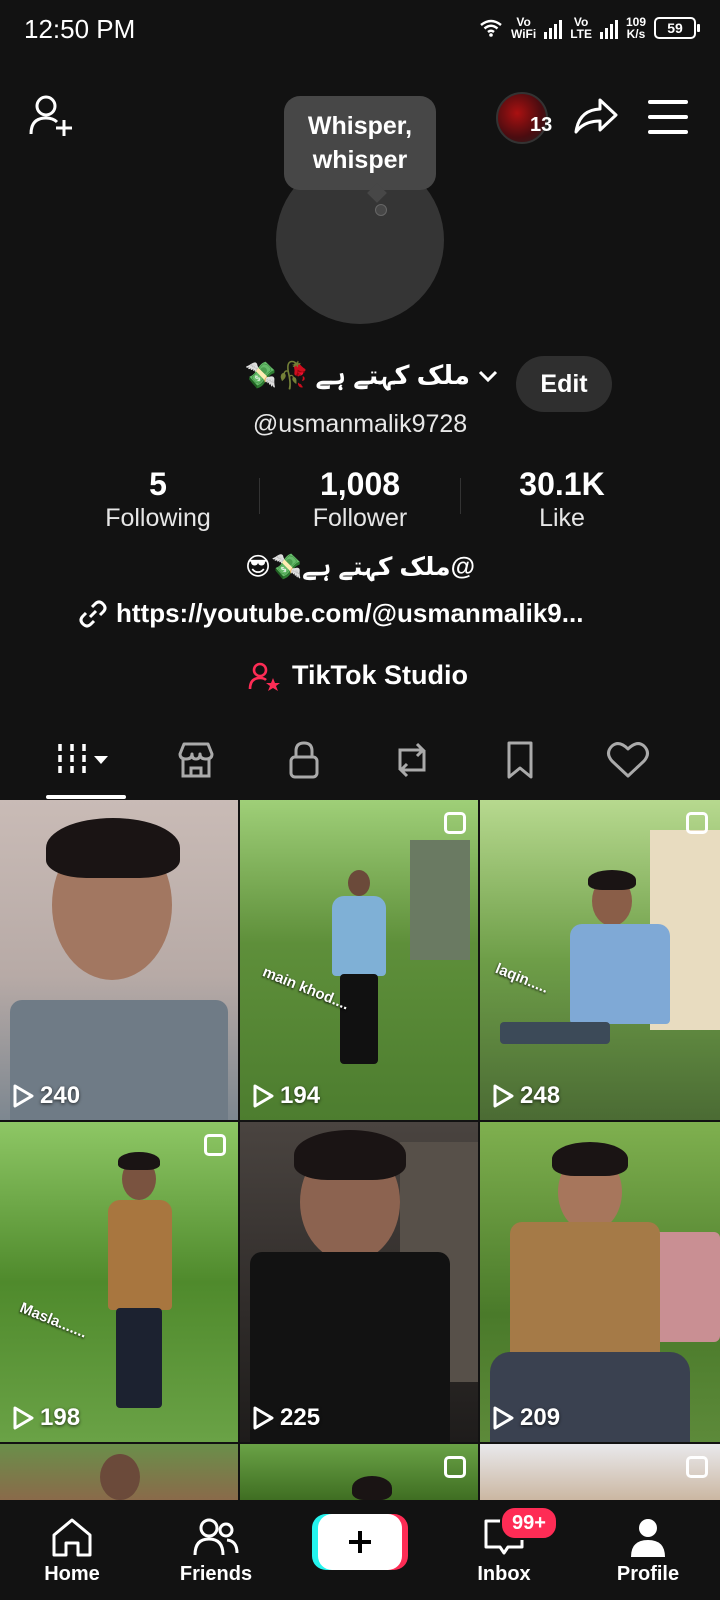  Describe the element at coordinates (119, 960) in the screenshot. I see `video-tile: 240` at that location.